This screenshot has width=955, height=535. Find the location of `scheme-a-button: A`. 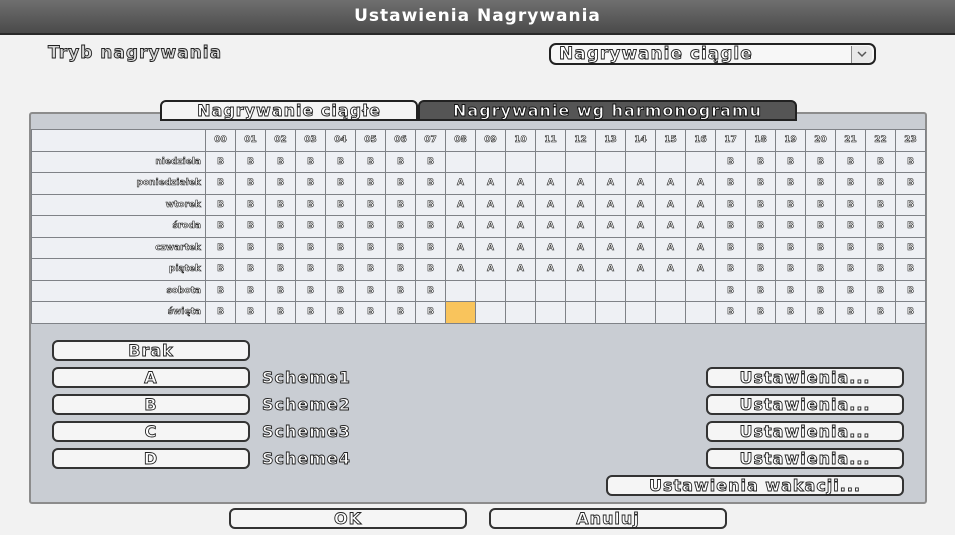

scheme-a-button: A is located at coordinates (151, 377).